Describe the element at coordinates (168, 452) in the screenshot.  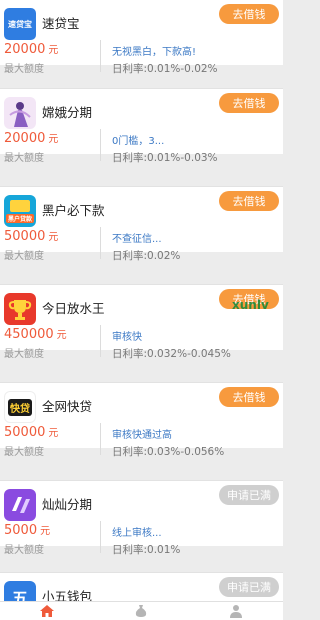
I see `daily-rate: 日利率:0.03%-0.056%` at that location.